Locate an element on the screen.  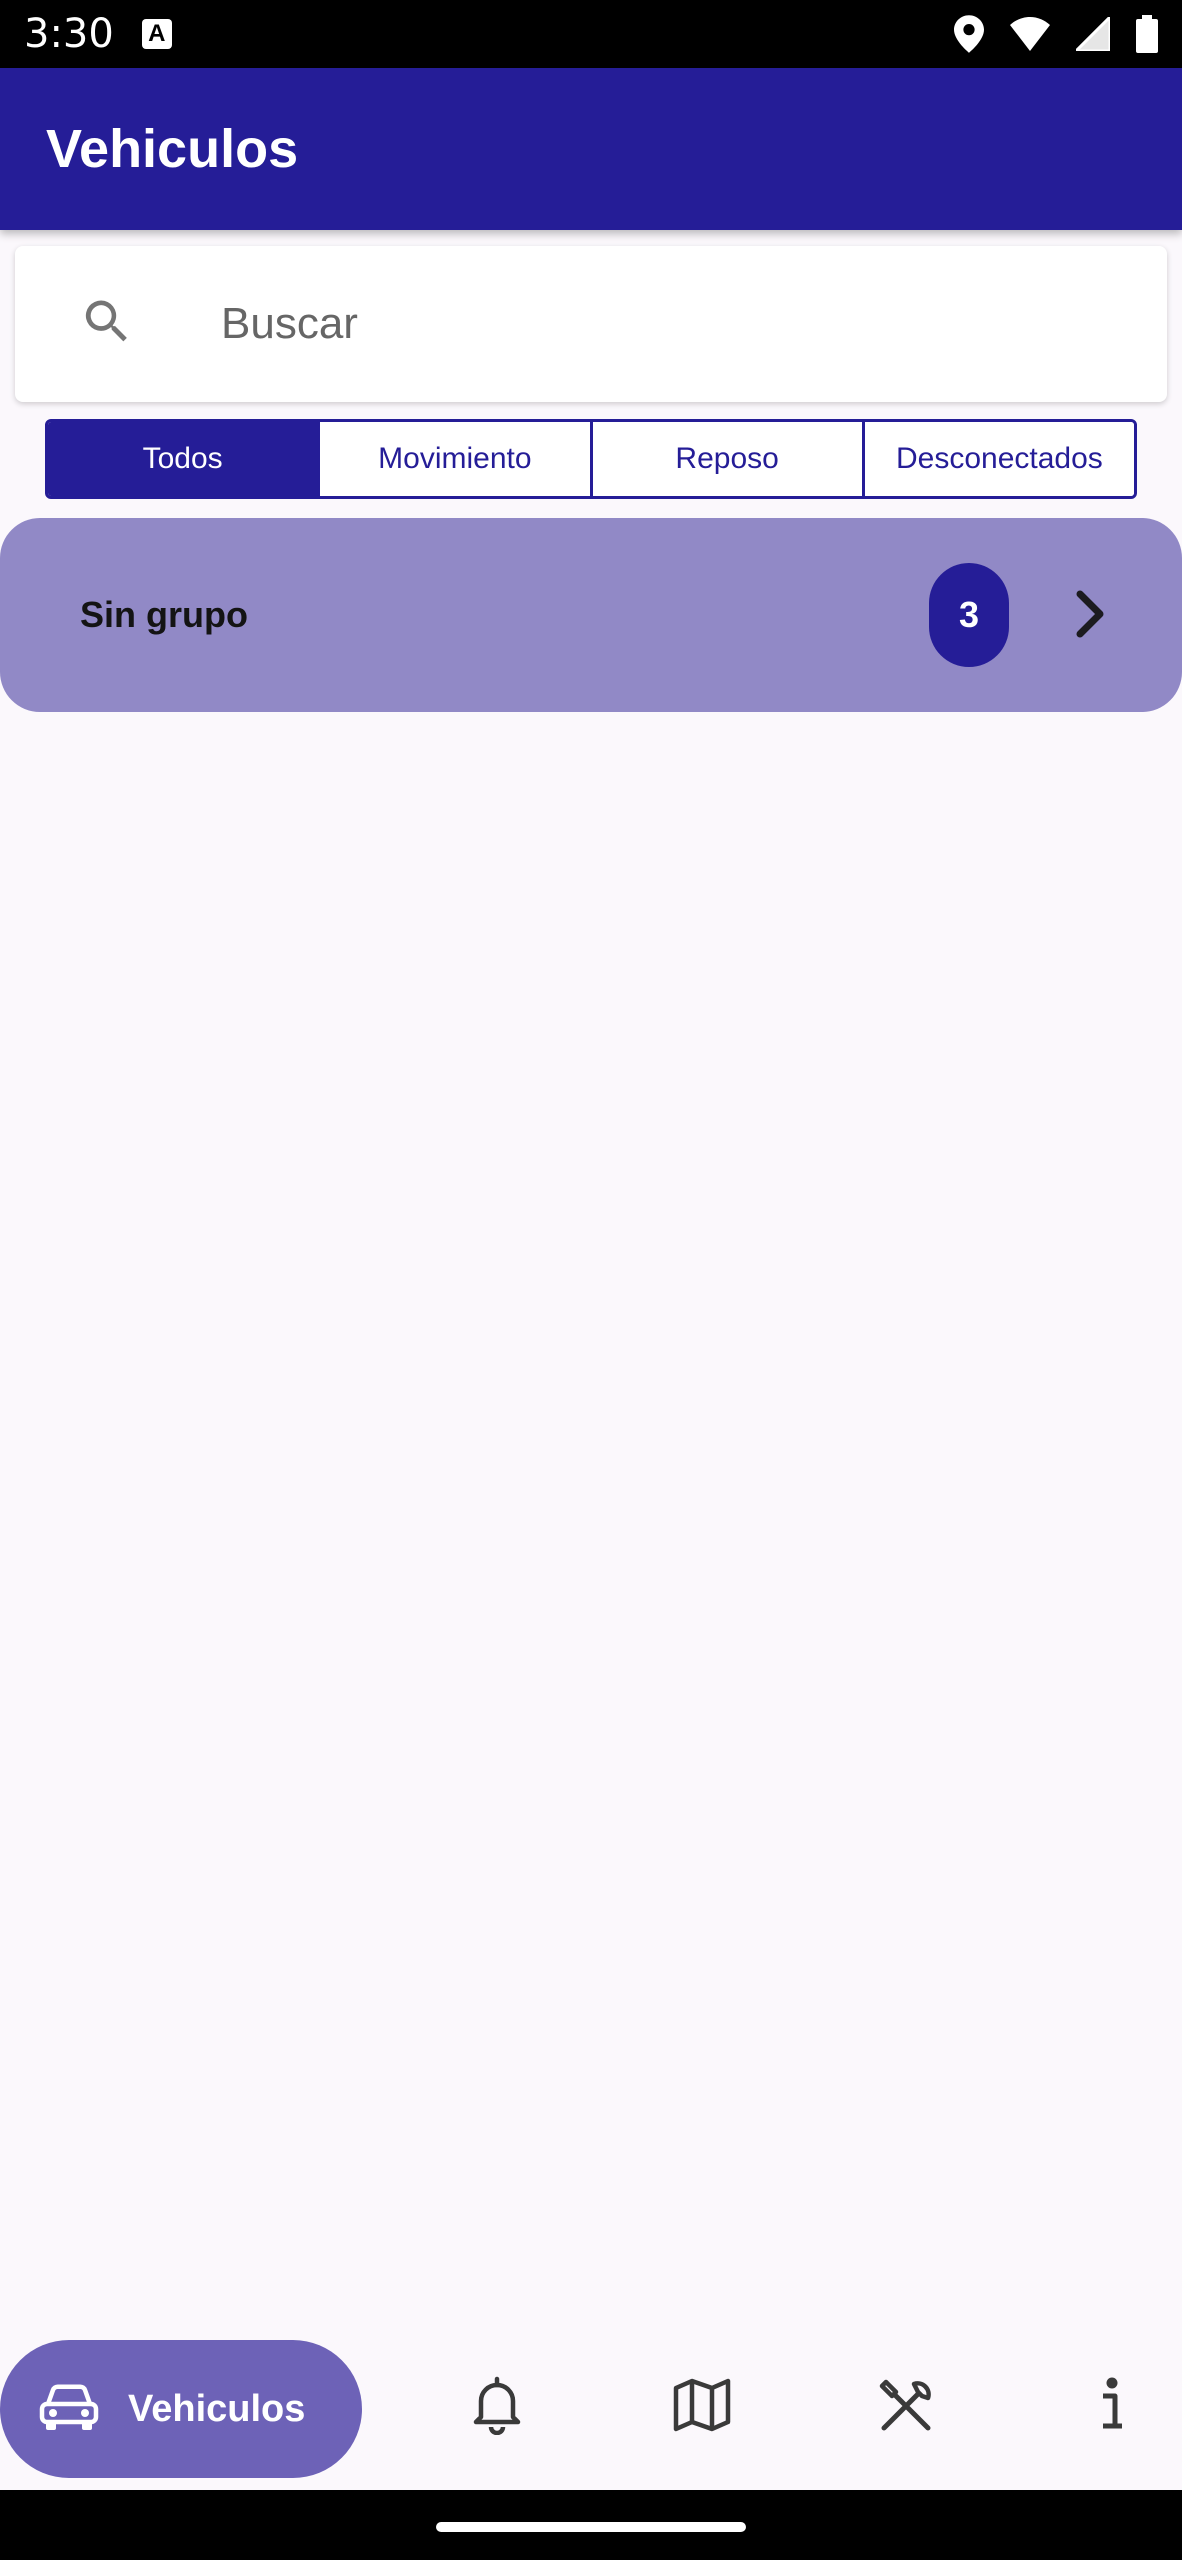
group-name: Sin grupo is located at coordinates (164, 614).